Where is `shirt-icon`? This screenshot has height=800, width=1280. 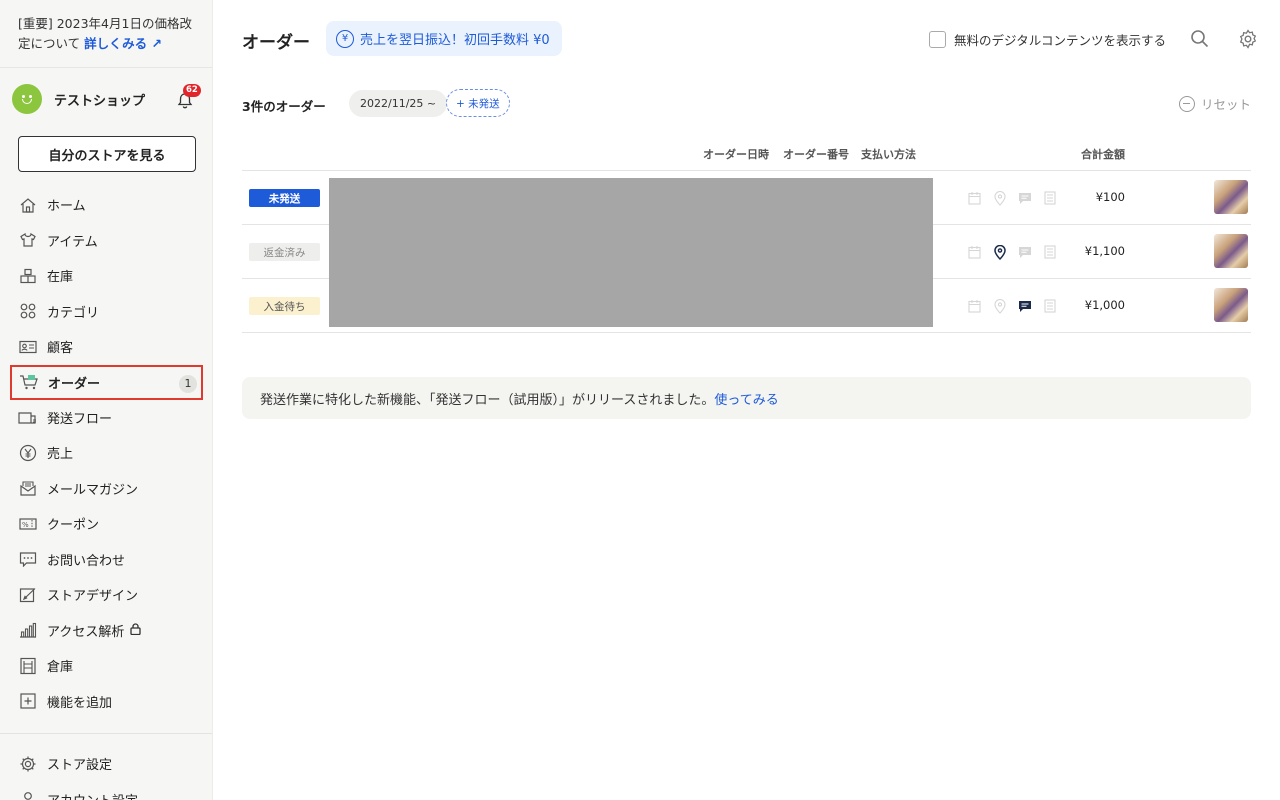 shirt-icon is located at coordinates (28, 240).